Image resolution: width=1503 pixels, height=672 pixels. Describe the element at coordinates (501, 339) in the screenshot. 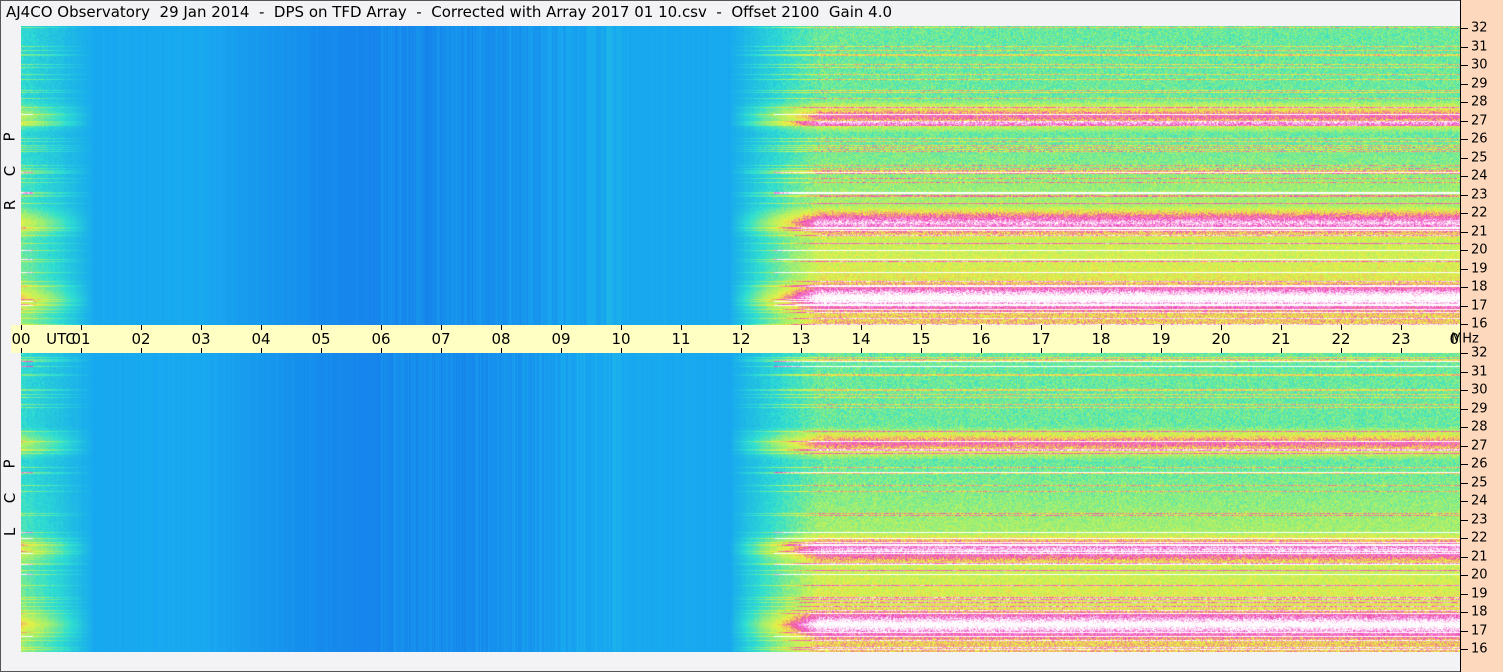

I see `time-tick-label: 08` at that location.